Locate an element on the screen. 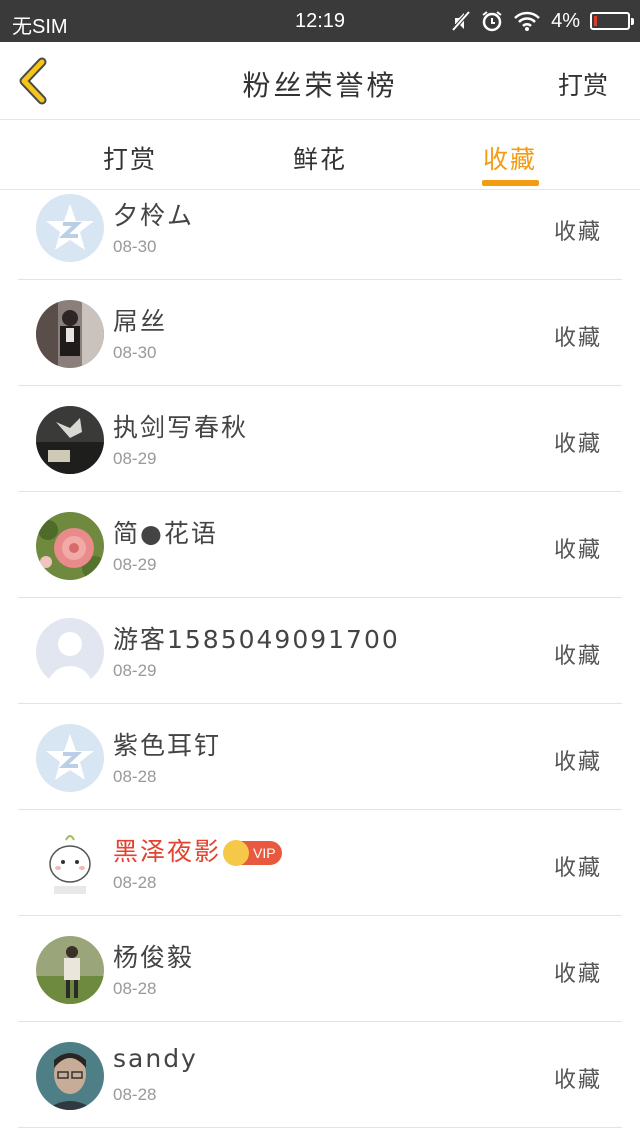 This screenshot has width=640, height=1138. fan-name: 游客1585049091700 is located at coordinates (256, 639).